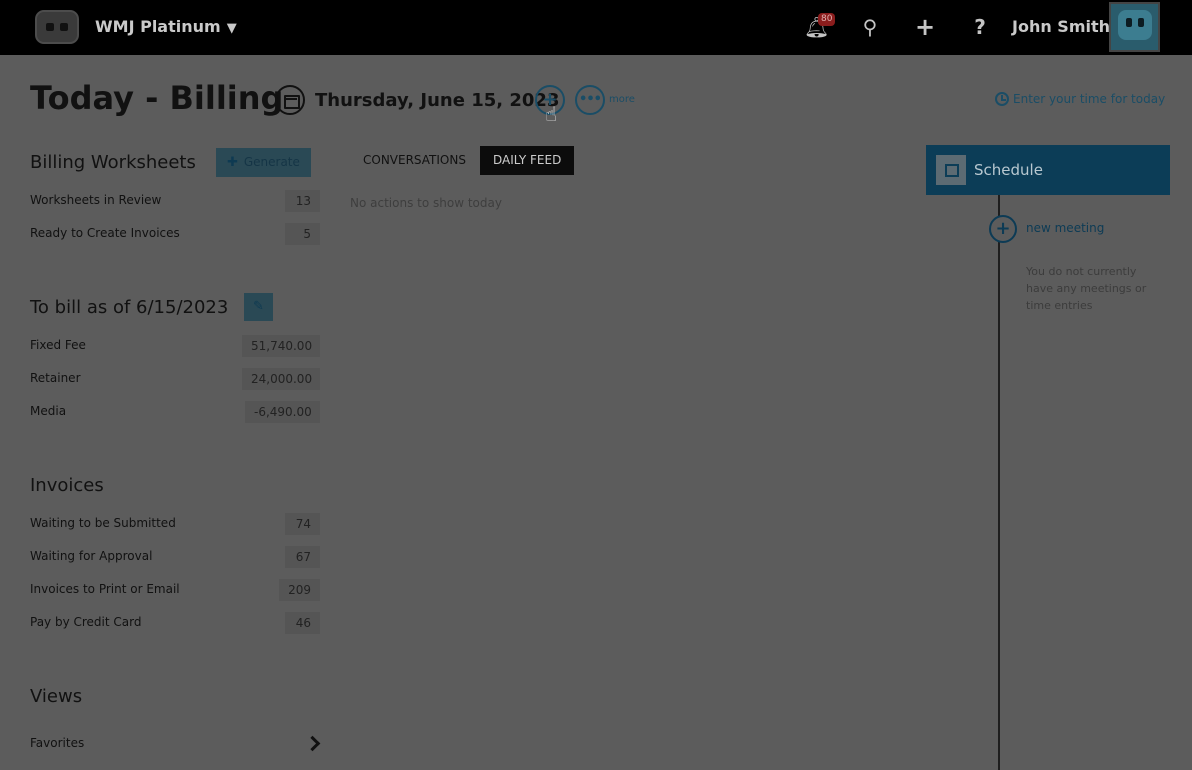 The height and width of the screenshot is (770, 1192). Describe the element at coordinates (282, 412) in the screenshot. I see `media-amount: -6,490.00` at that location.